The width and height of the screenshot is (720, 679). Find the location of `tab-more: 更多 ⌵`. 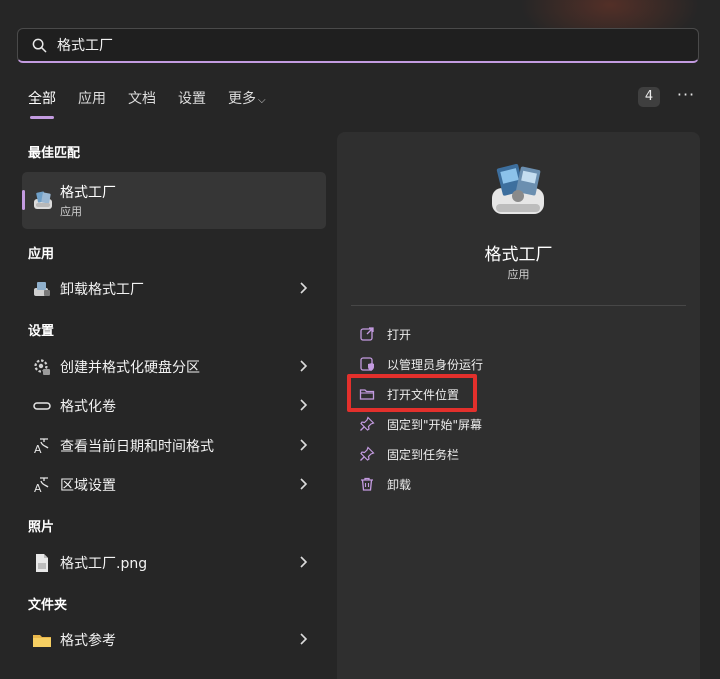

tab-more: 更多 ⌵ is located at coordinates (247, 100).